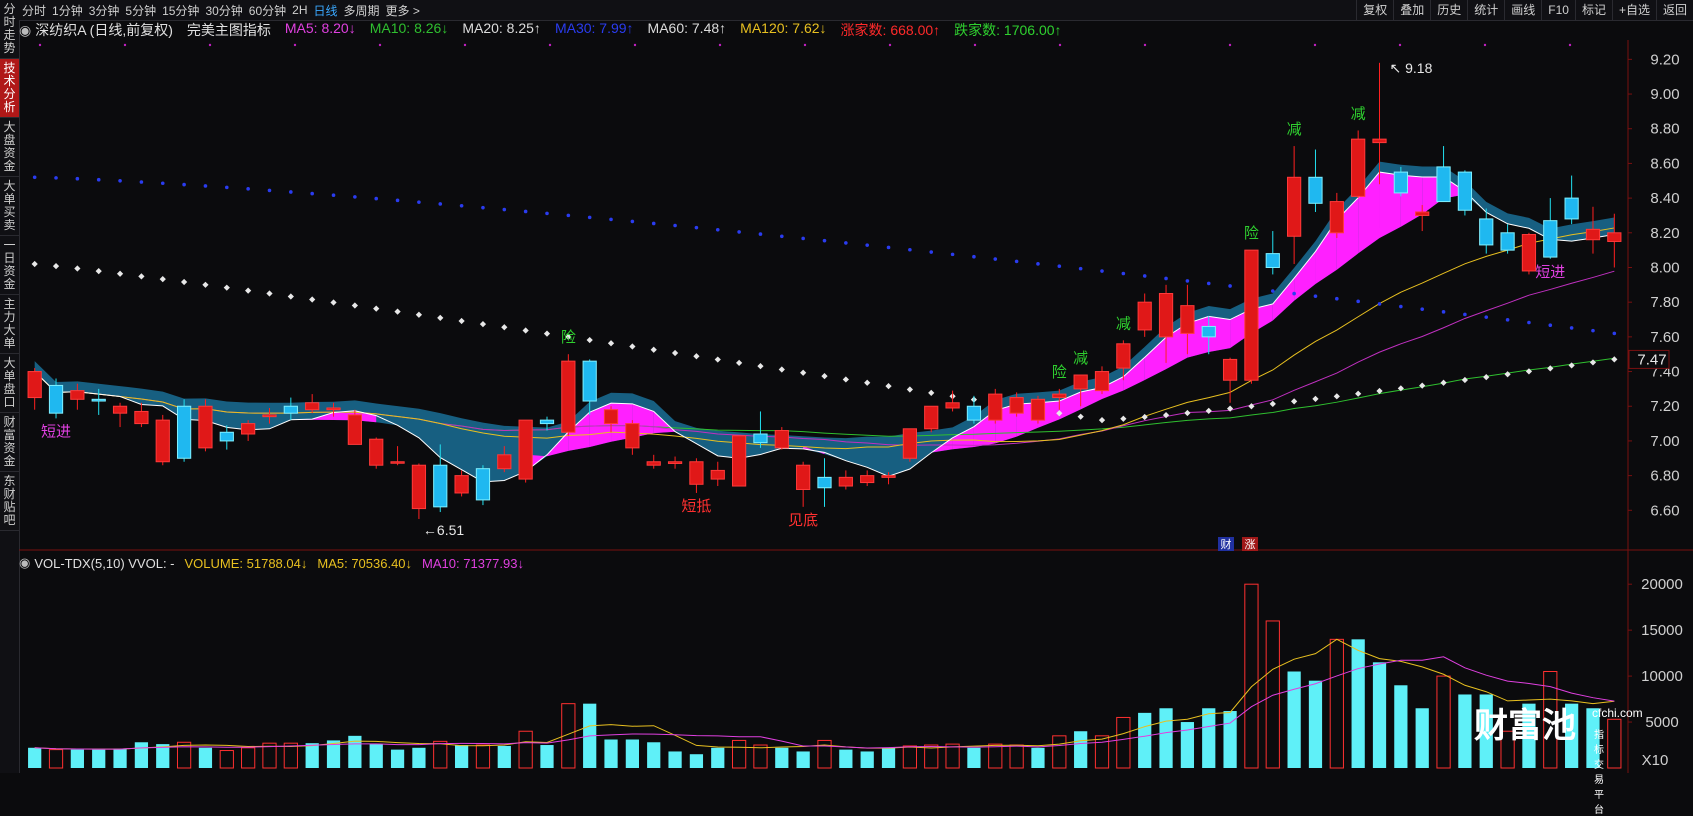 The width and height of the screenshot is (1693, 816). Describe the element at coordinates (229, 30) in the screenshot. I see `indicator-name: 完美主图指标` at that location.